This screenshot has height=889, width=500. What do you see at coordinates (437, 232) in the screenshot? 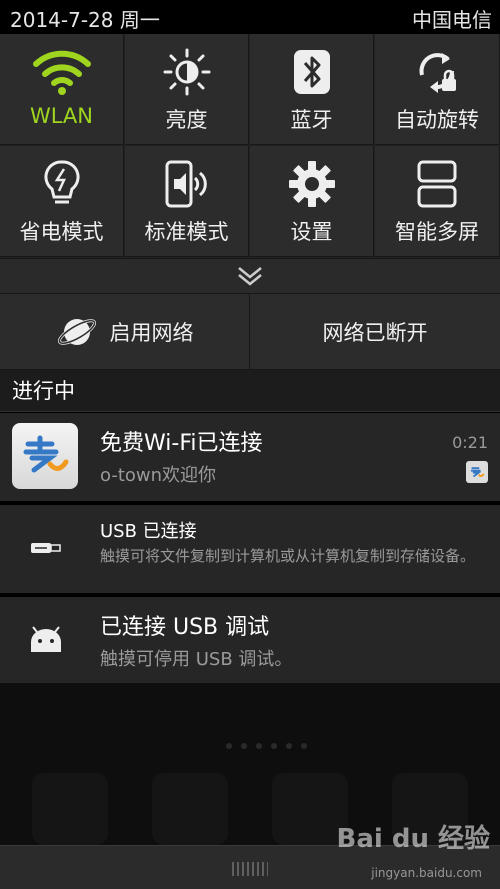
I see `tile-label: 智能多屏` at bounding box center [437, 232].